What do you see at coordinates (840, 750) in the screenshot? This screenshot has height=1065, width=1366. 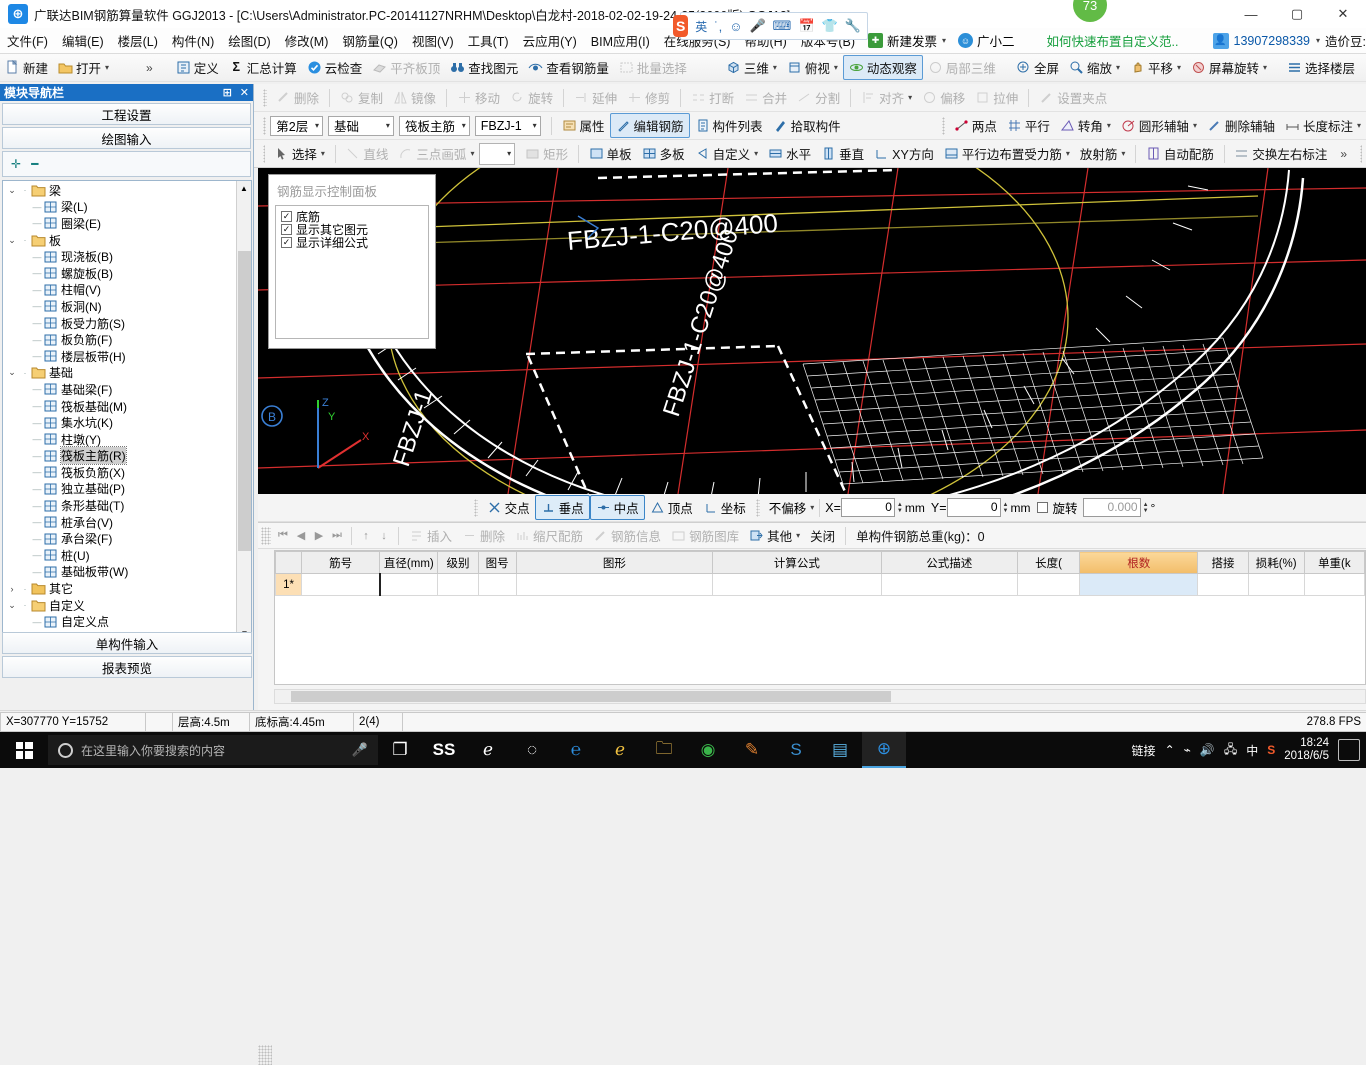 I see `photos-icon: ▤` at bounding box center [840, 750].